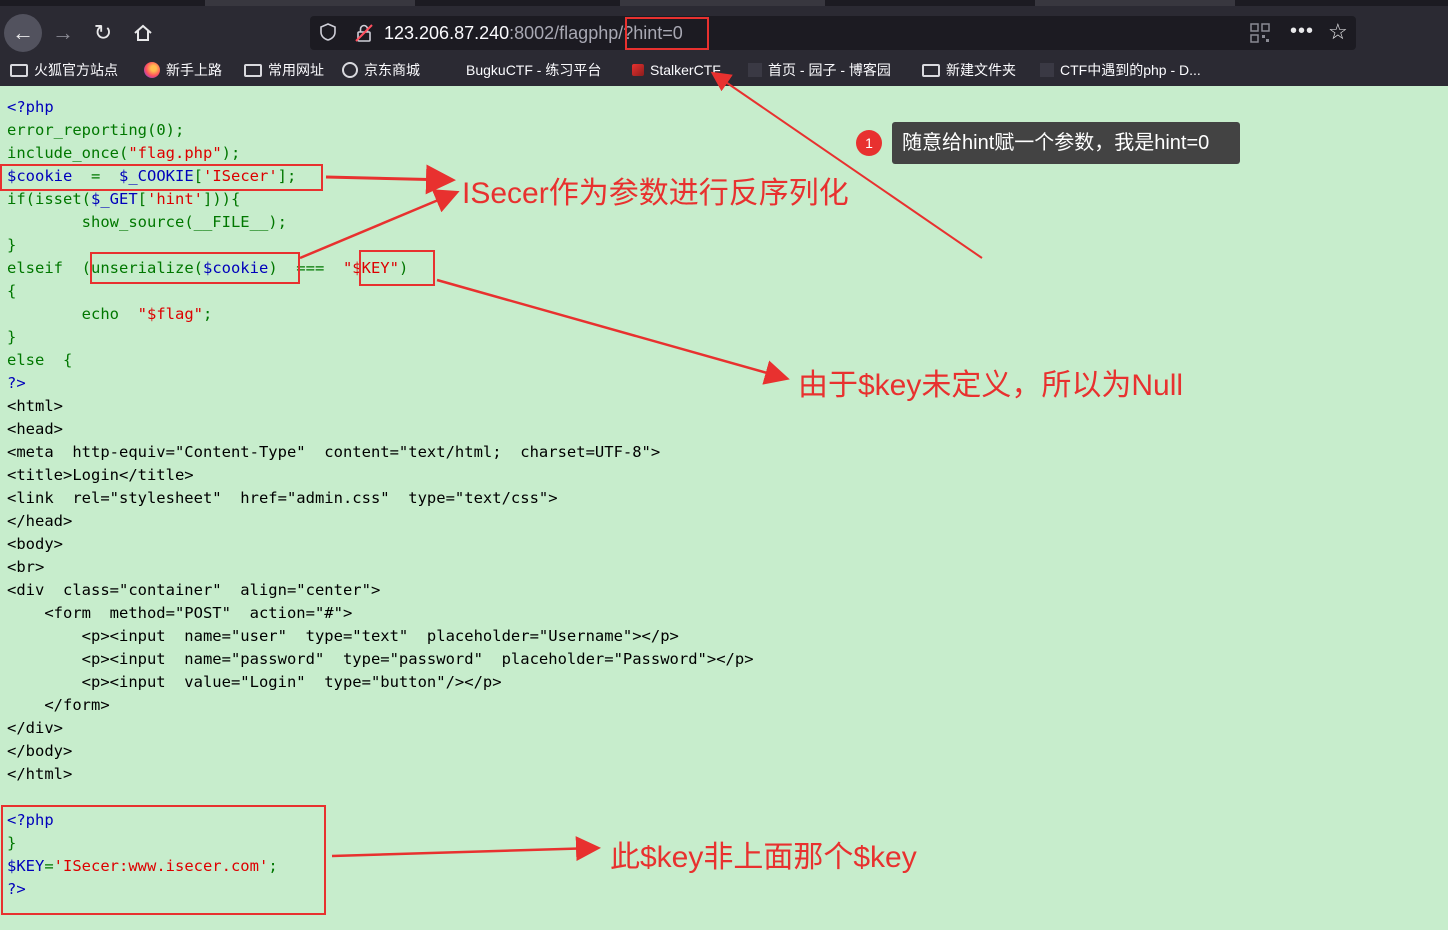 The width and height of the screenshot is (1448, 930). What do you see at coordinates (655, 193) in the screenshot?
I see `isecer-annotation: ISecer作为参数进行反序列化` at bounding box center [655, 193].